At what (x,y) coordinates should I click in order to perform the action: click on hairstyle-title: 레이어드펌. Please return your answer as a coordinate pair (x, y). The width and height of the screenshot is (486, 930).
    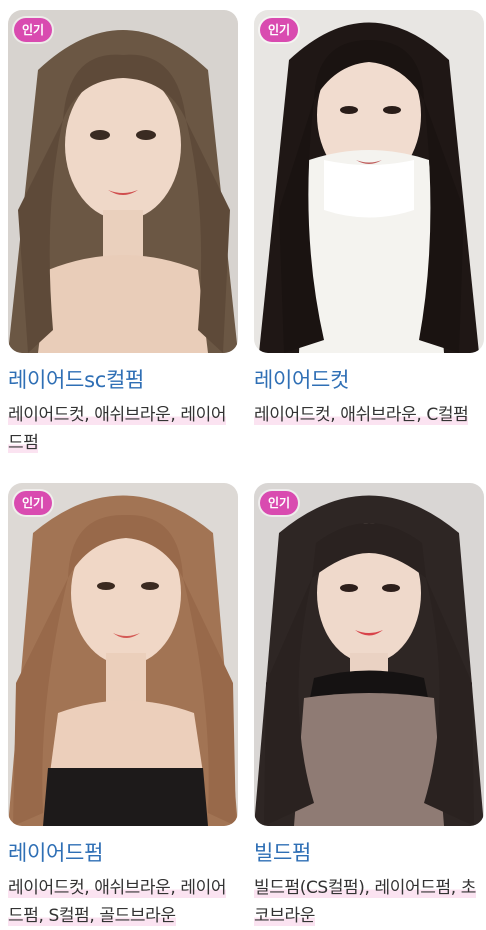
    Looking at the image, I should click on (123, 853).